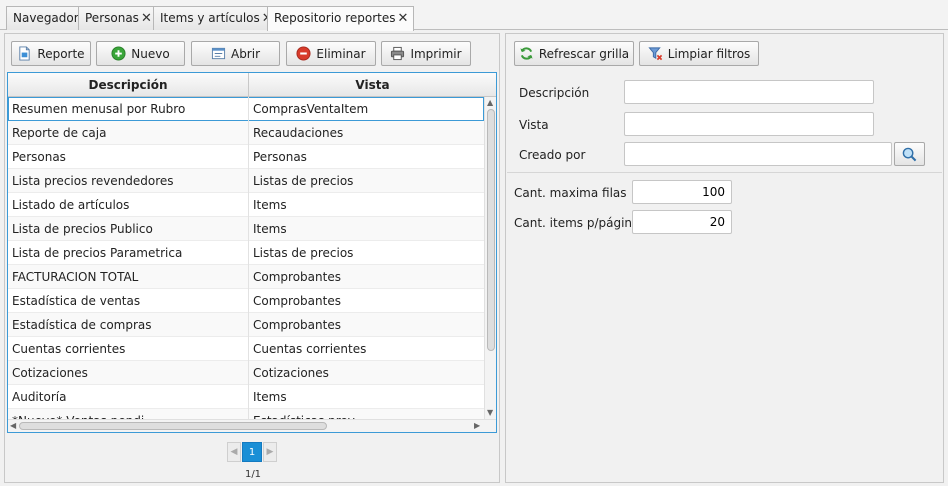  Describe the element at coordinates (682, 222) in the screenshot. I see `items-pagina-input` at that location.